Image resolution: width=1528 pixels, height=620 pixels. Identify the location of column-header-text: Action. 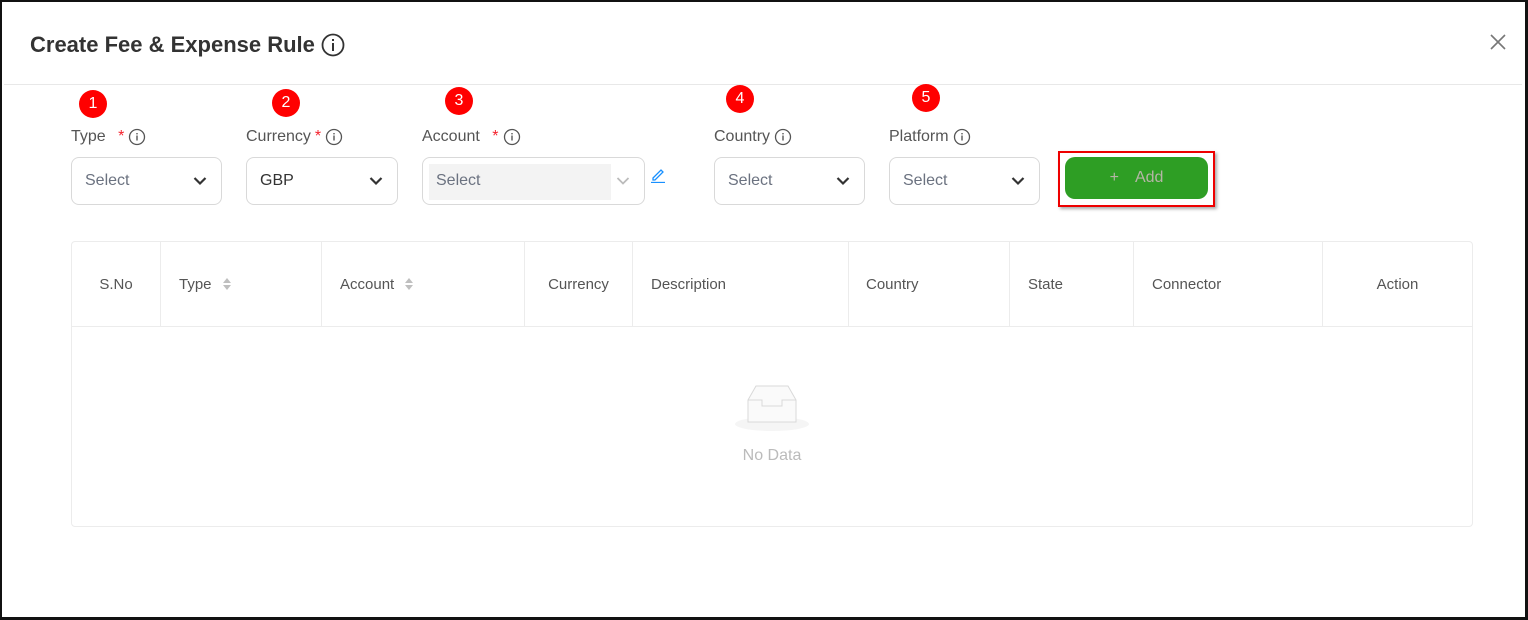
(1397, 284).